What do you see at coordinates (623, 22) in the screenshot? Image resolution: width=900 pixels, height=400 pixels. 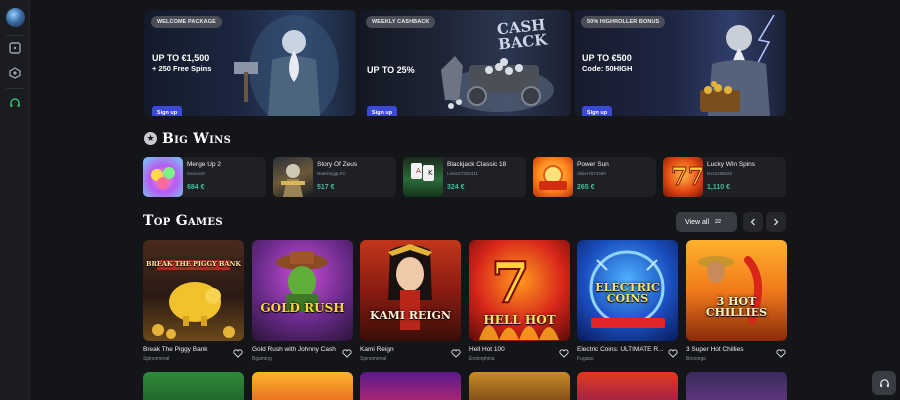 I see `promo-badge: 50% HIGHROLLER BONUS` at bounding box center [623, 22].